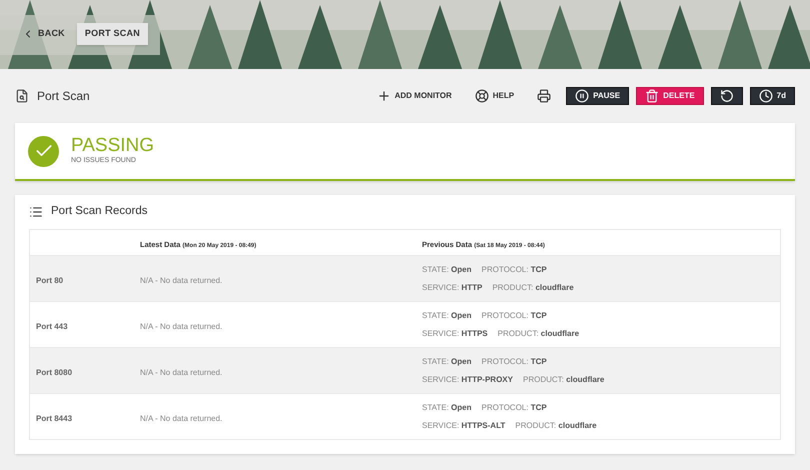  Describe the element at coordinates (50, 280) in the screenshot. I see `port-label: Port 80` at that location.